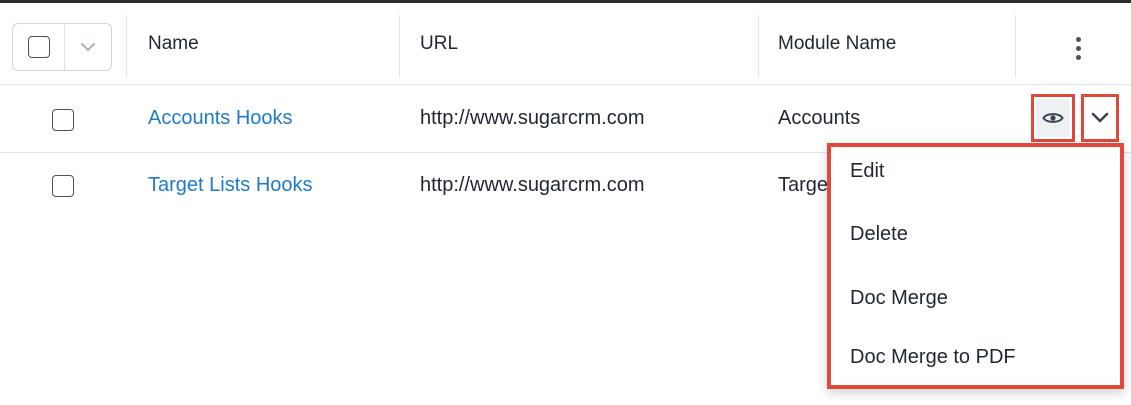 Image resolution: width=1131 pixels, height=405 pixels. I want to click on record-name-link: Target Lists Hooks, so click(230, 185).